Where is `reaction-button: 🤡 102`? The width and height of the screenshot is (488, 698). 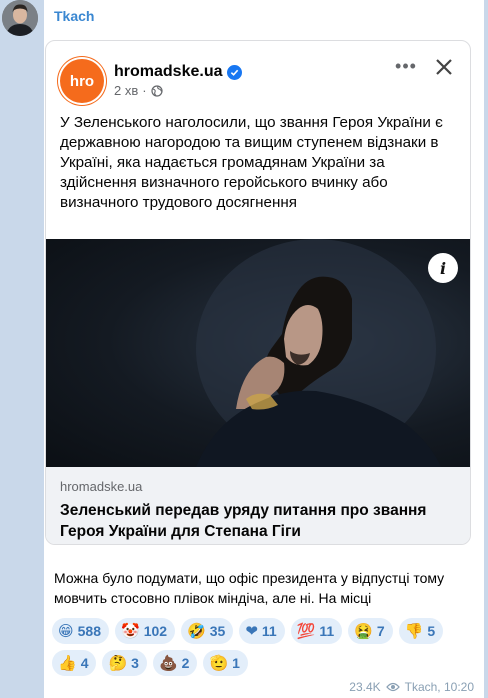 reaction-button: 🤡 102 is located at coordinates (145, 631).